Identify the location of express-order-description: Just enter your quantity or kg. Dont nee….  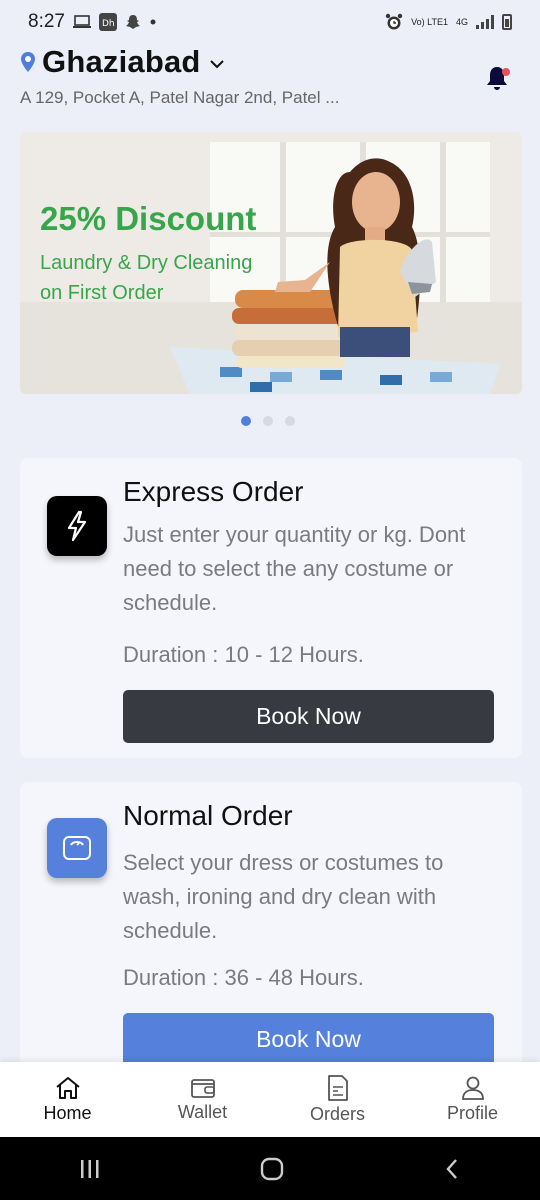
(294, 568).